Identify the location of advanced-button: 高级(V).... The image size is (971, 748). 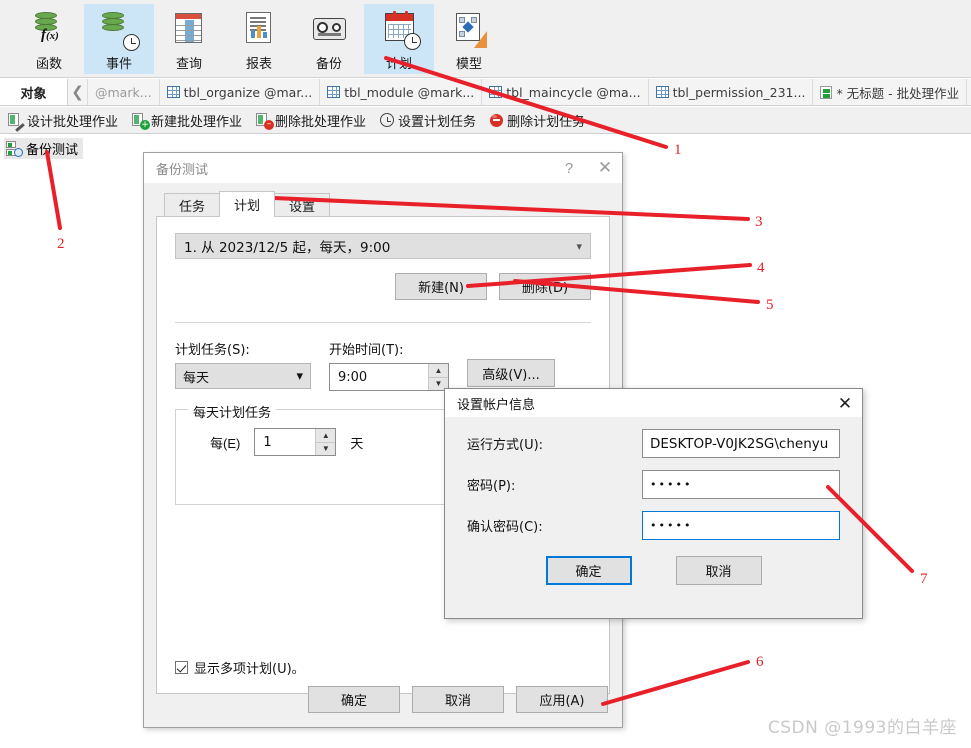
(511, 373).